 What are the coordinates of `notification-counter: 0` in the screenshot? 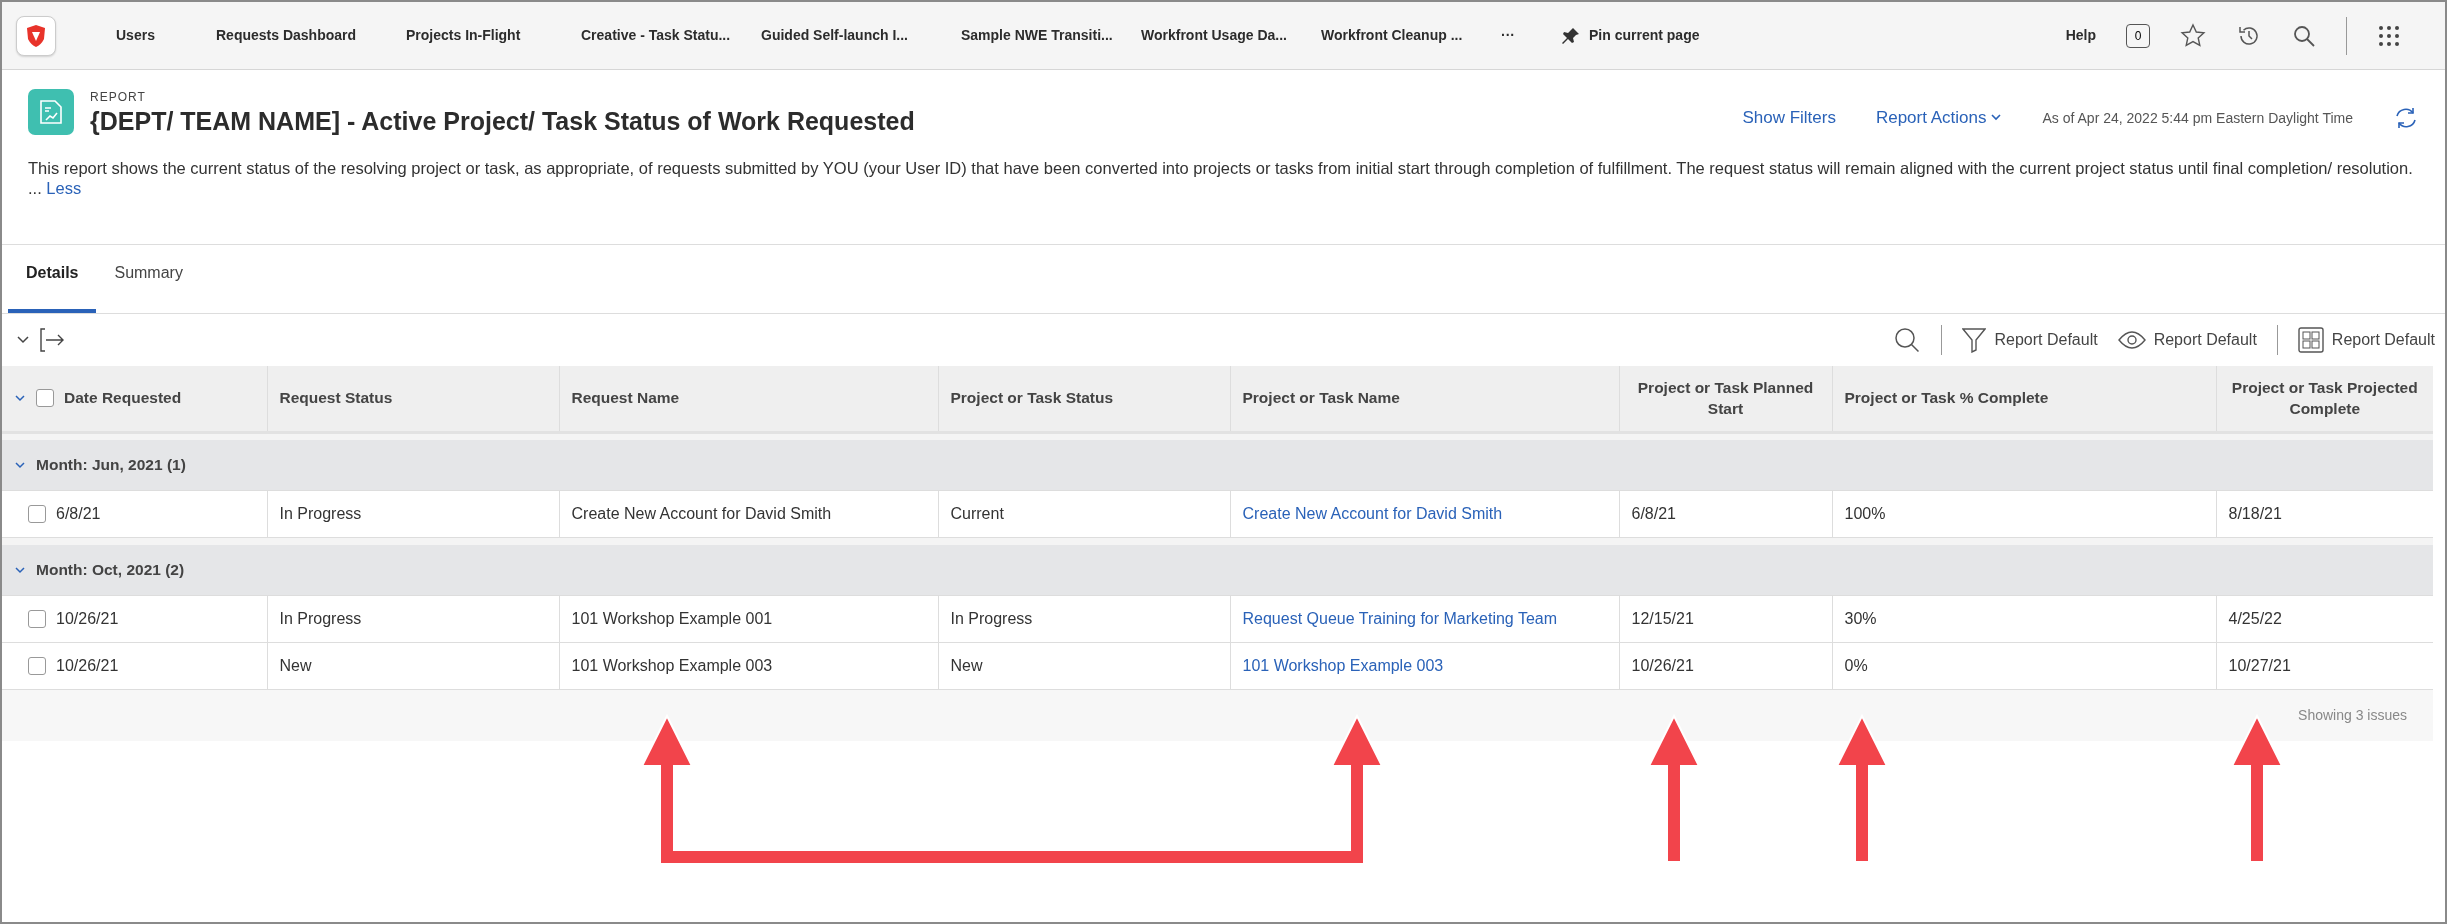 It's located at (2138, 35).